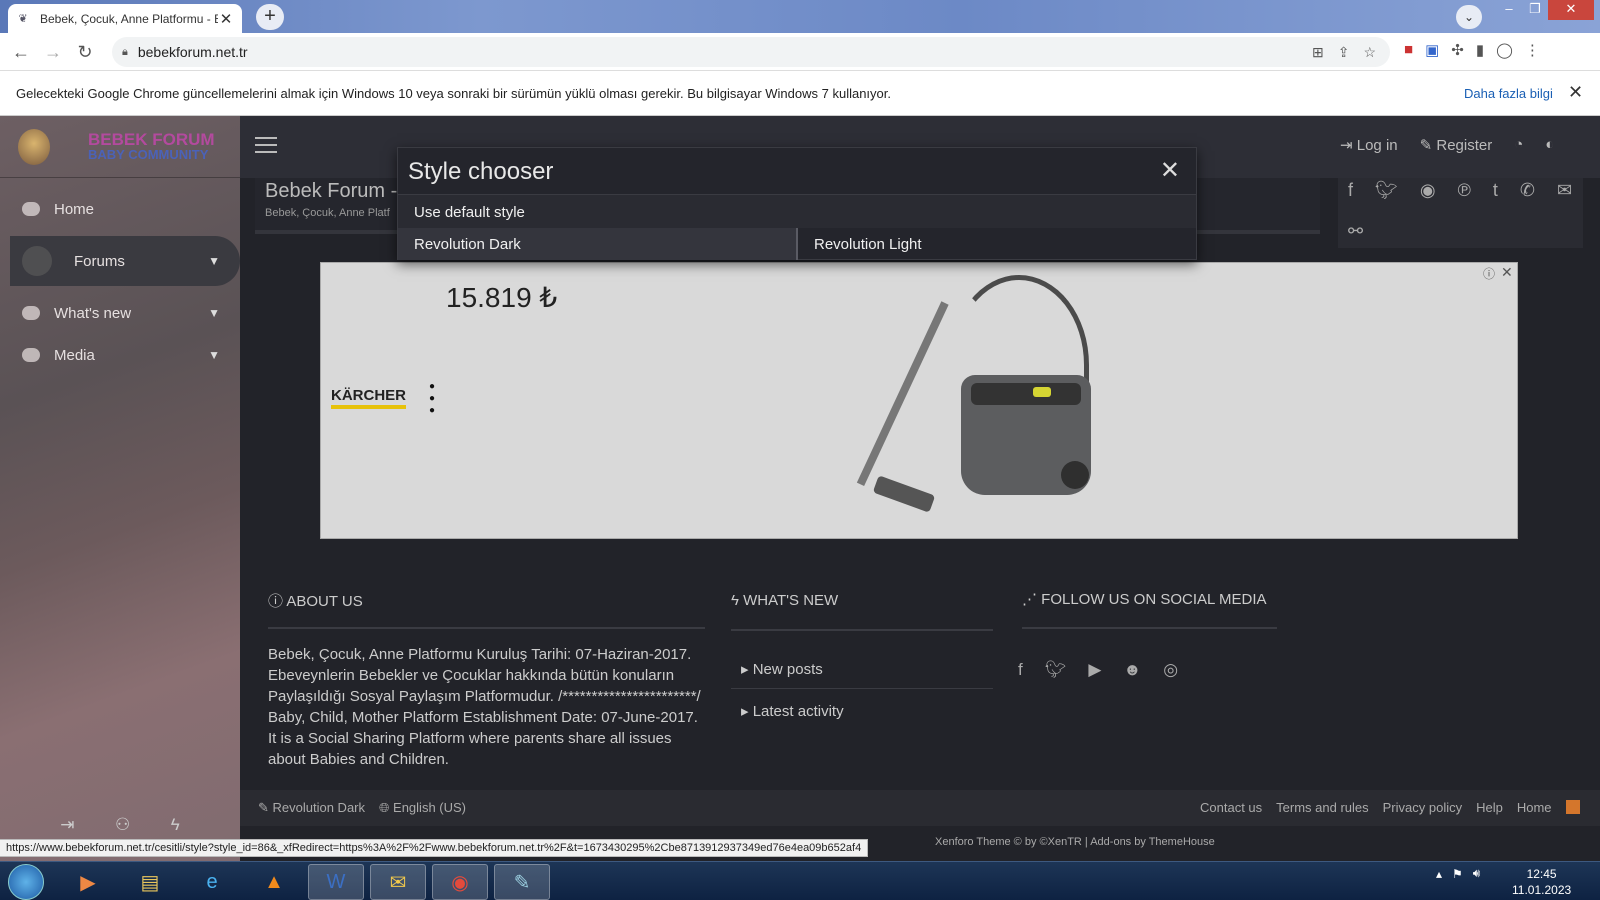 The height and width of the screenshot is (900, 1600). What do you see at coordinates (1480, 50) in the screenshot?
I see `side-panel-icon: ▮` at bounding box center [1480, 50].